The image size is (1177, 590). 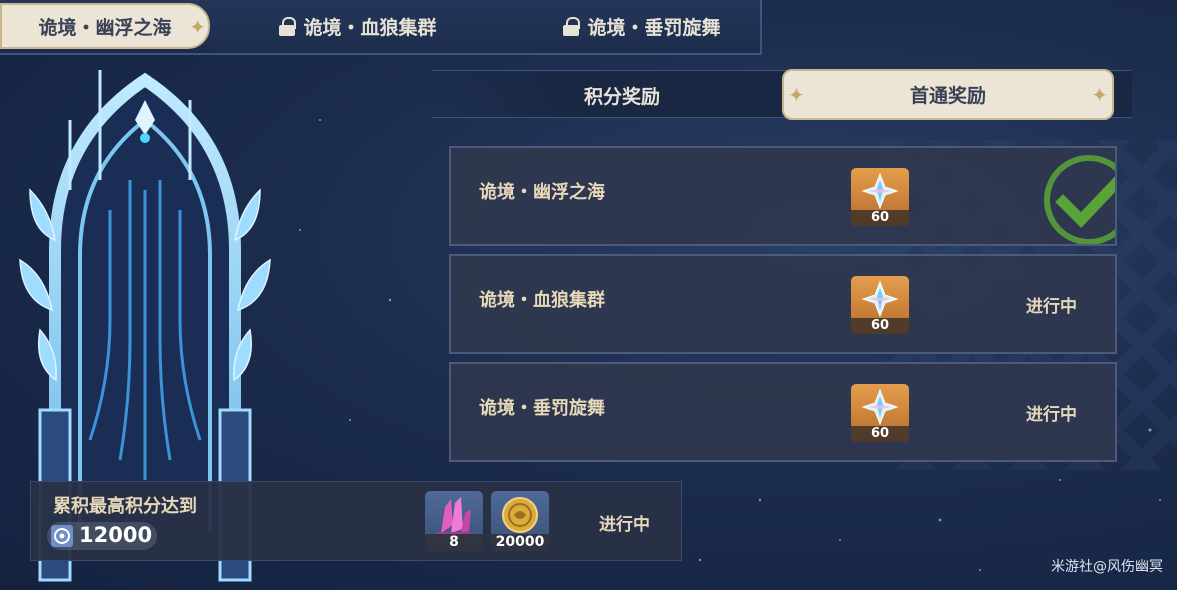 I want to click on score-display: 12000, so click(x=102, y=536).